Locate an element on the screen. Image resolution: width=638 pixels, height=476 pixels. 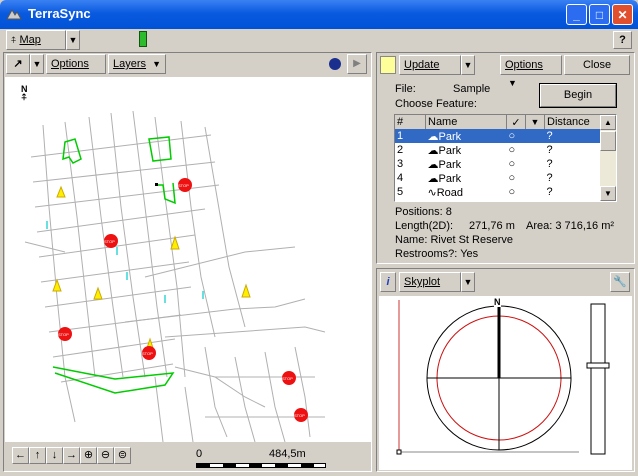
section-selector: ⍏ Map is located at coordinates (36, 40).